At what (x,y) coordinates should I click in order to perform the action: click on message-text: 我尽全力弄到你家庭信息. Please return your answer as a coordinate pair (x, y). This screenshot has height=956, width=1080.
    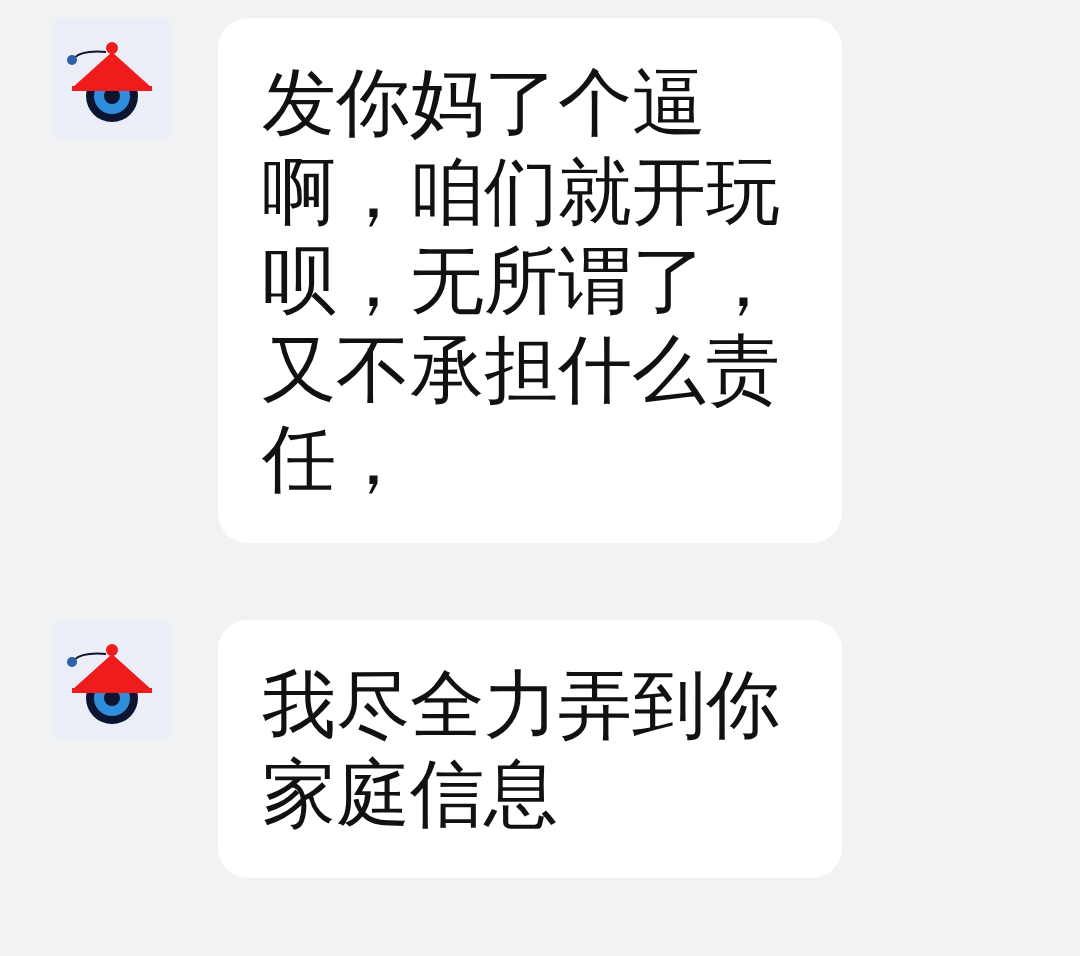
    Looking at the image, I should click on (521, 749).